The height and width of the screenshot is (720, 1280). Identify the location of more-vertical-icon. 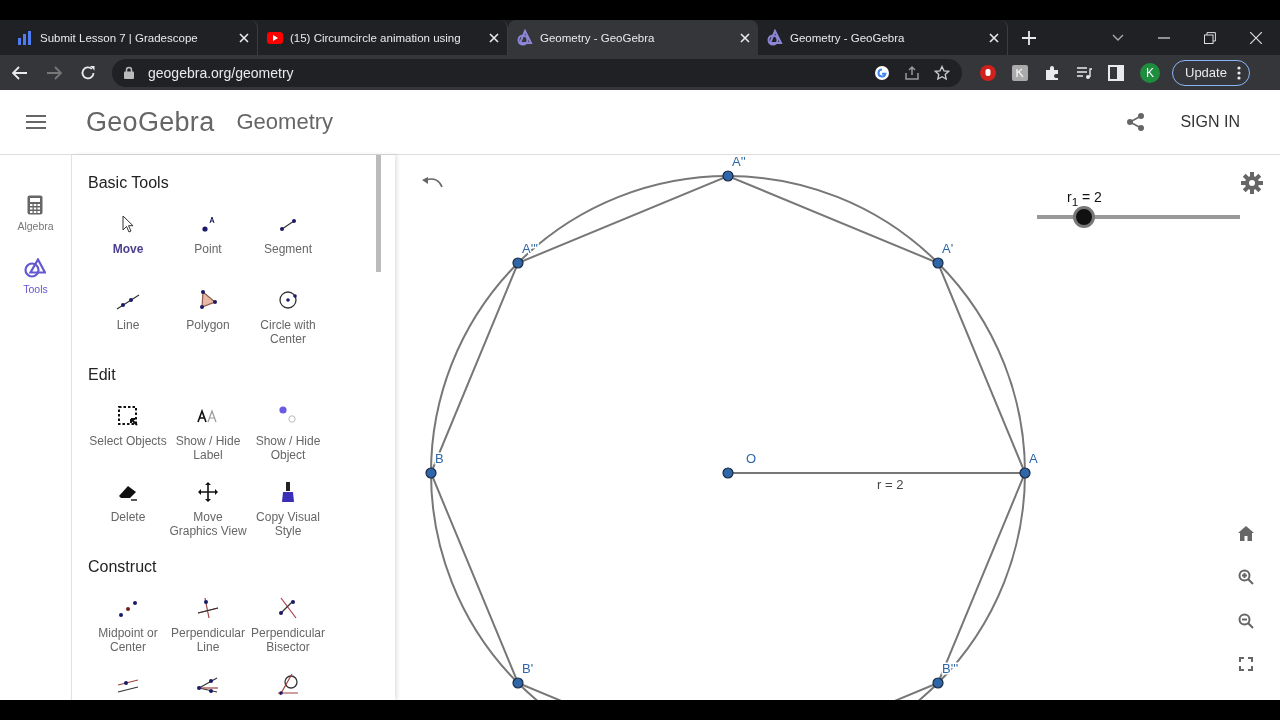
(1238, 72).